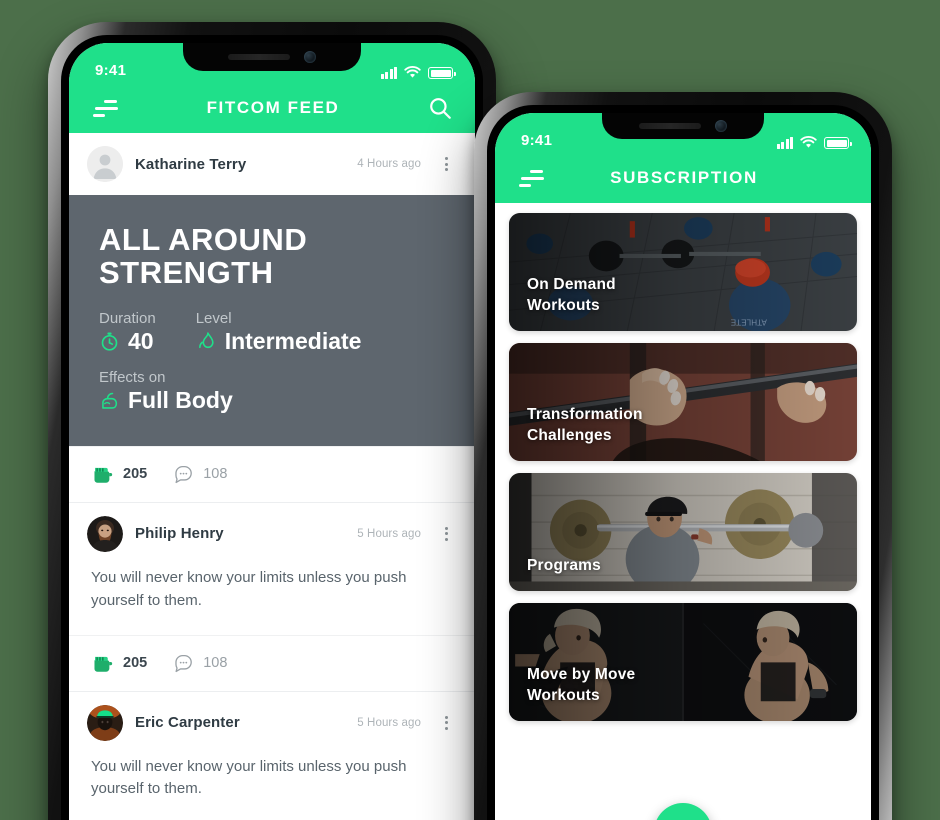 This screenshot has width=940, height=820. I want to click on notch-right, so click(683, 126).